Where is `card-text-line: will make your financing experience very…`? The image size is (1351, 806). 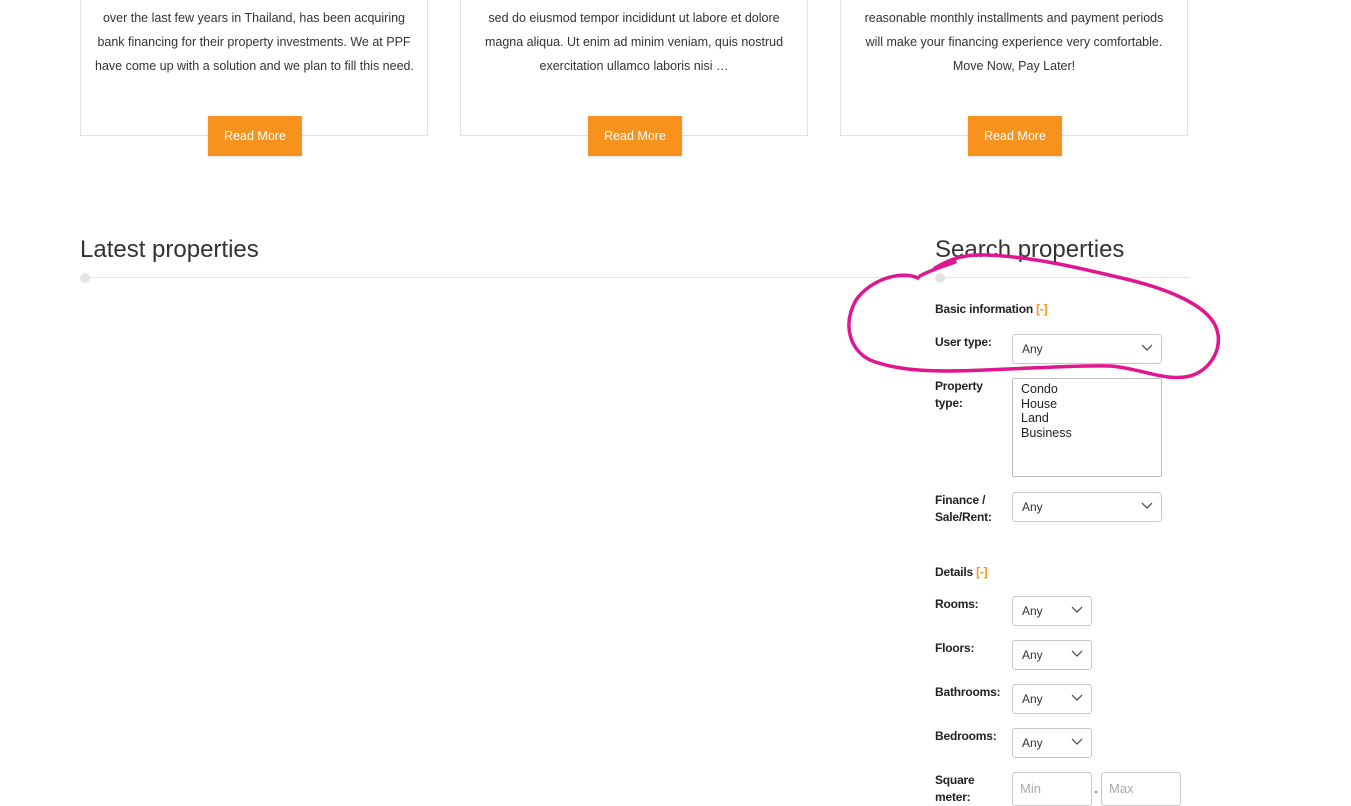
card-text-line: will make your financing experience very… is located at coordinates (1014, 42).